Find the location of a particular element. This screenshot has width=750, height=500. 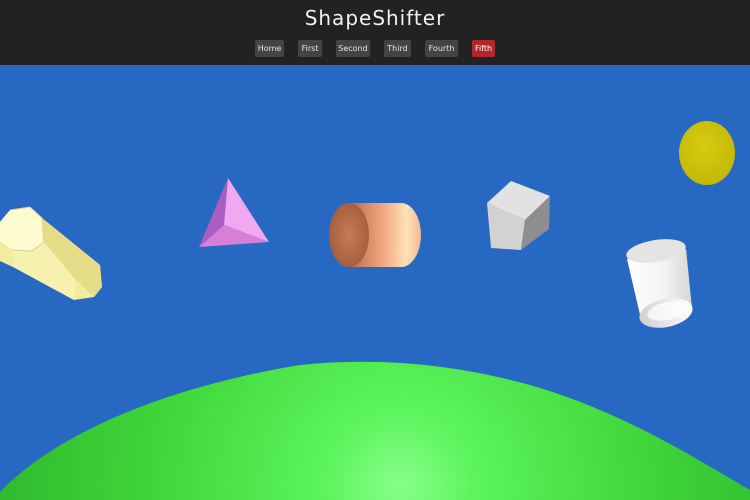

copper-cylinder-shape is located at coordinates (375, 235).